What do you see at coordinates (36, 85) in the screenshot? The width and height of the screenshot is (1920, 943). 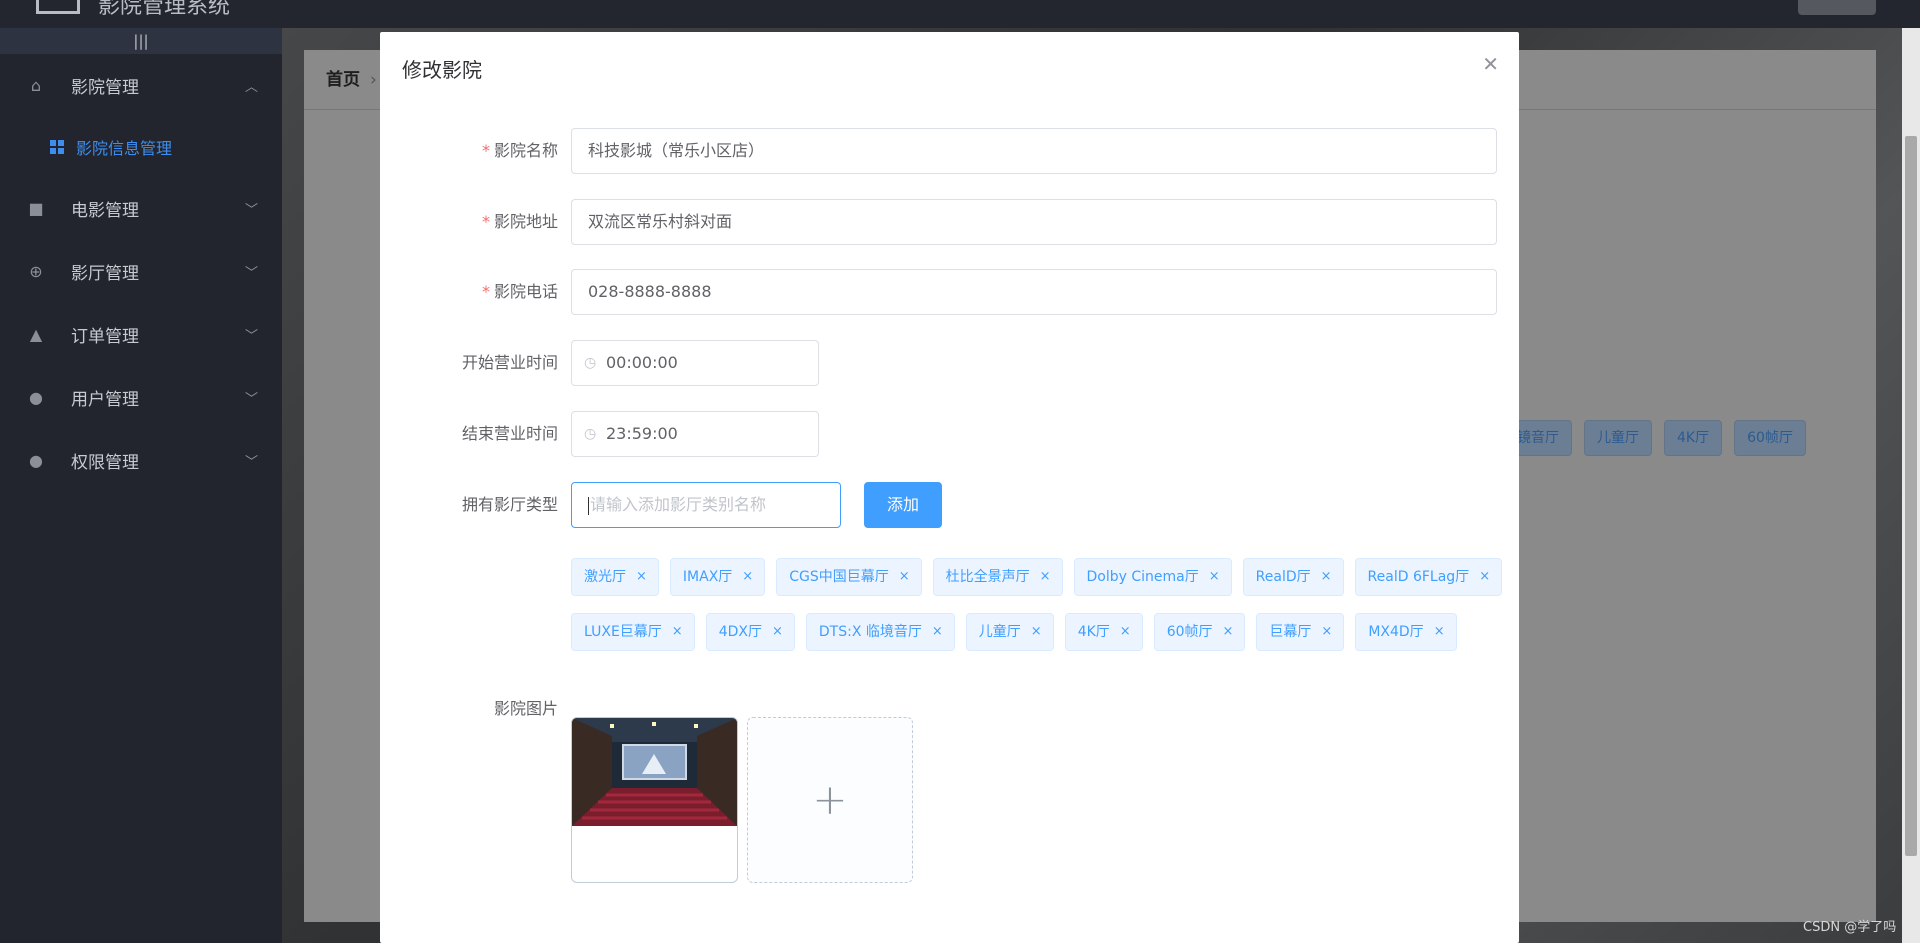 I see `home-icon: ⌂` at bounding box center [36, 85].